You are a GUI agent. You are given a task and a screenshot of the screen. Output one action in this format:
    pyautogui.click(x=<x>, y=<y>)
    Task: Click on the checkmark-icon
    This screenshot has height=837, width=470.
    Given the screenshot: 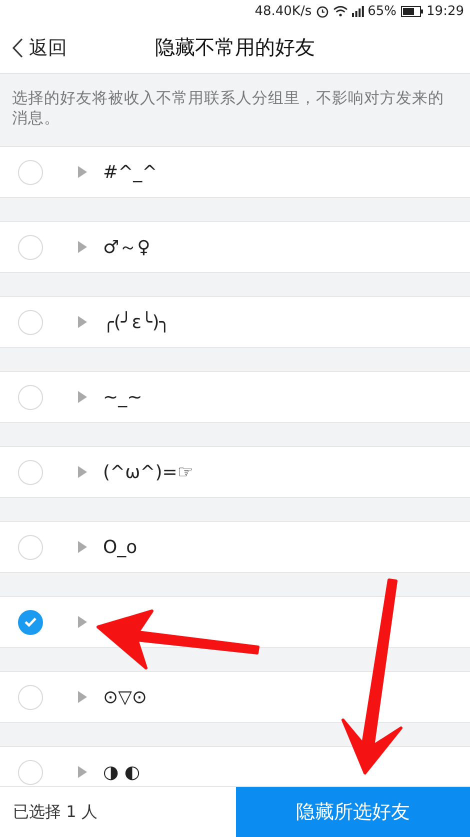 What is the action you would take?
    pyautogui.click(x=30, y=622)
    